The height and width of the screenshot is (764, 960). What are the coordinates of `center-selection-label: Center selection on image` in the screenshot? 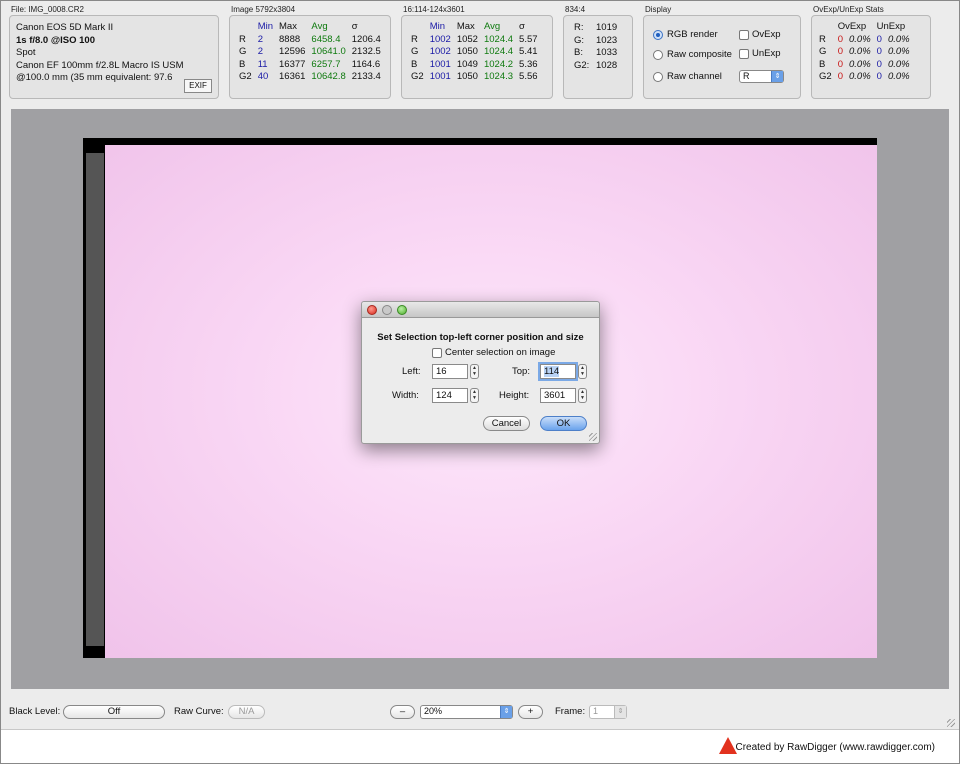 It's located at (500, 352).